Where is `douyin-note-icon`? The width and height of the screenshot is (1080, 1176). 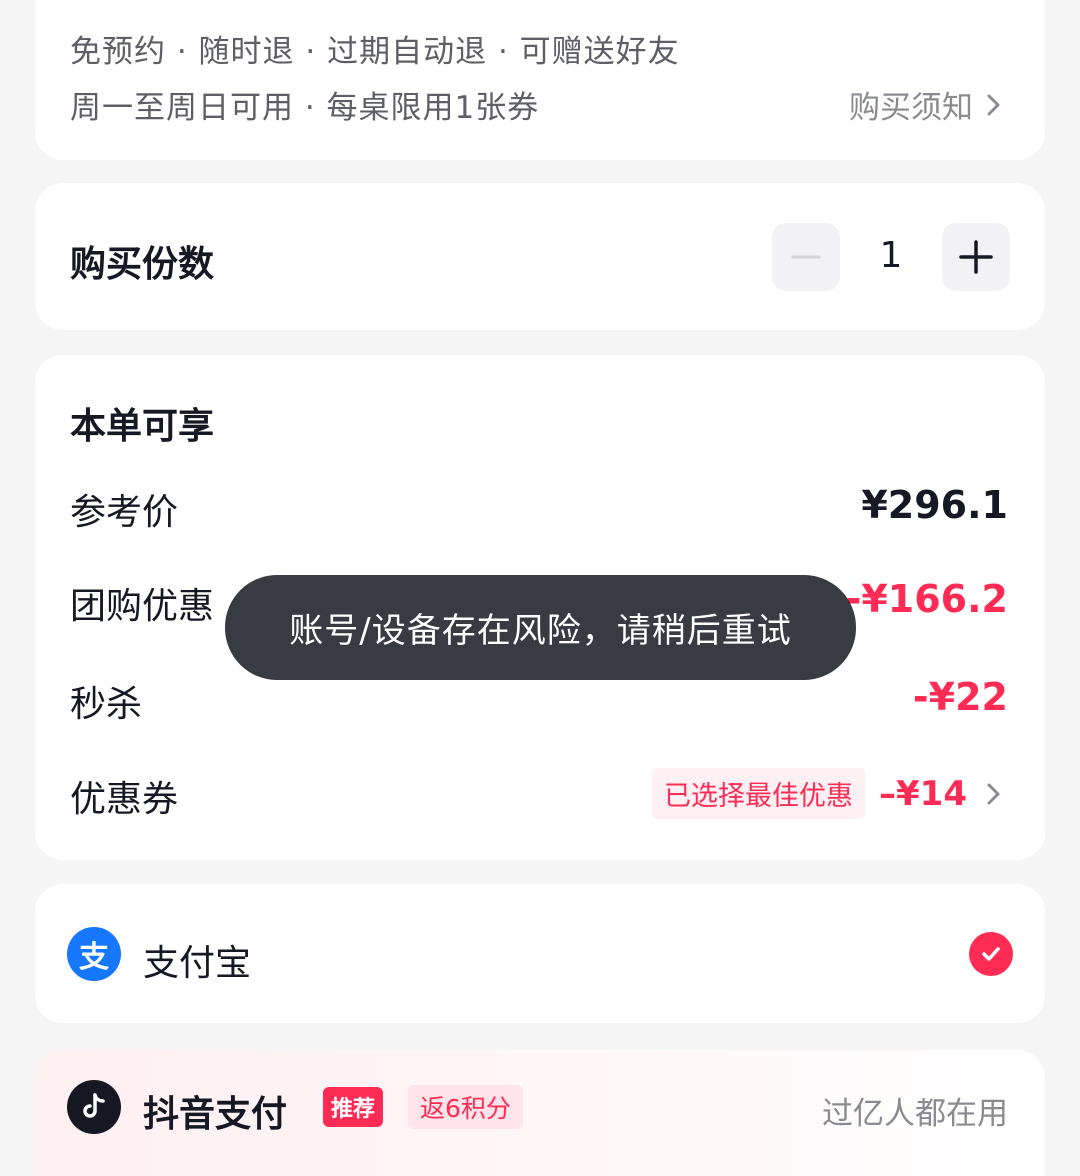 douyin-note-icon is located at coordinates (94, 1105).